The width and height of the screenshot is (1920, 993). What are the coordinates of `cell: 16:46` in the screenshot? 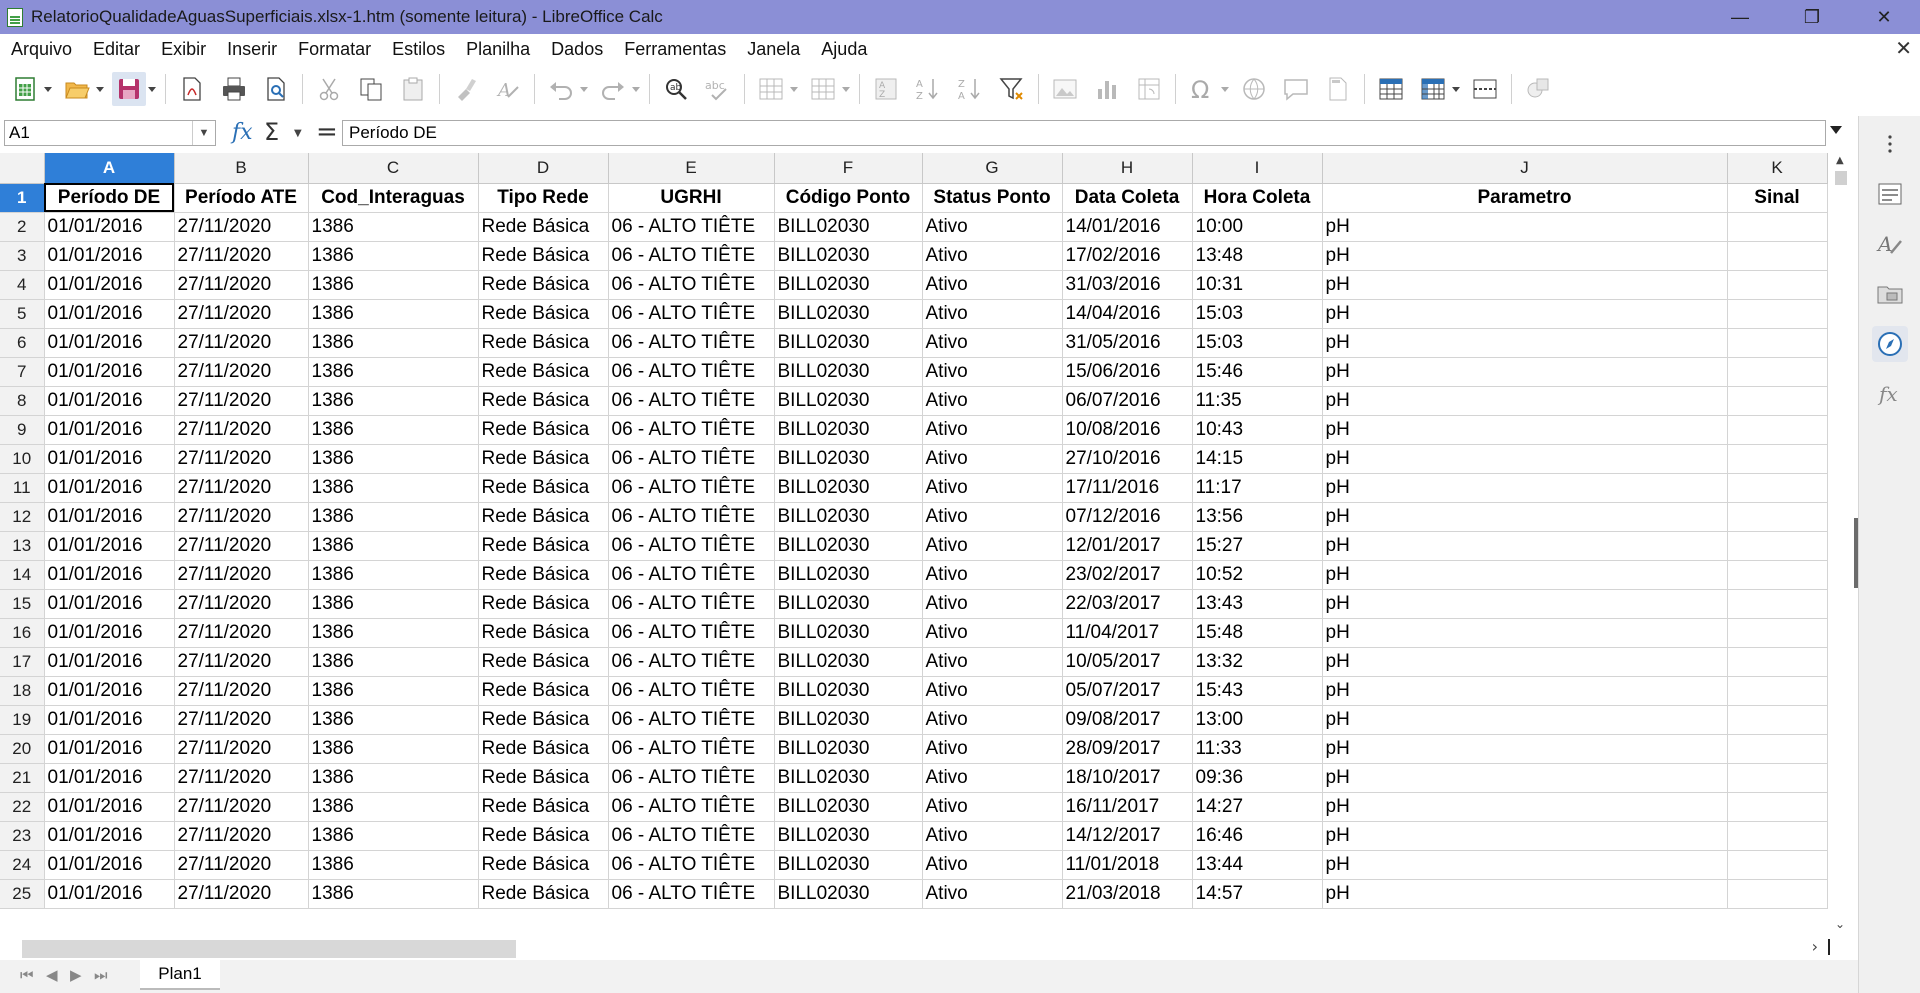 It's located at (1257, 836).